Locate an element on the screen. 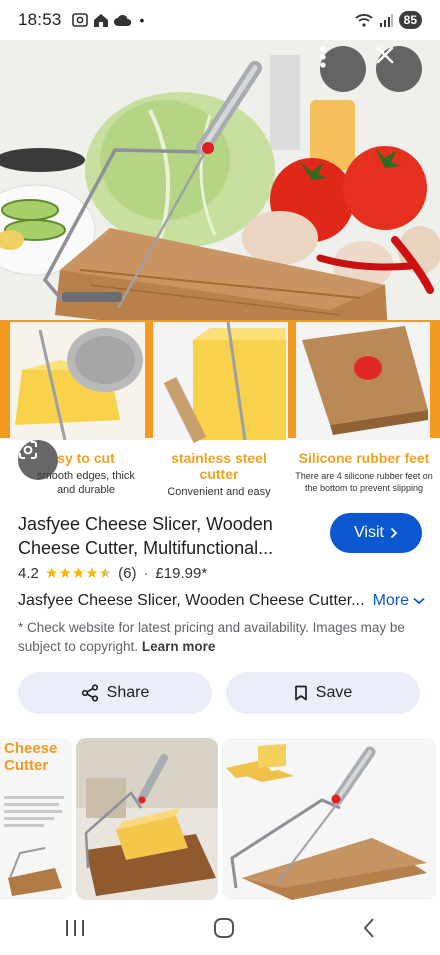 The height and width of the screenshot is (955, 440). chevron-down-icon is located at coordinates (419, 601).